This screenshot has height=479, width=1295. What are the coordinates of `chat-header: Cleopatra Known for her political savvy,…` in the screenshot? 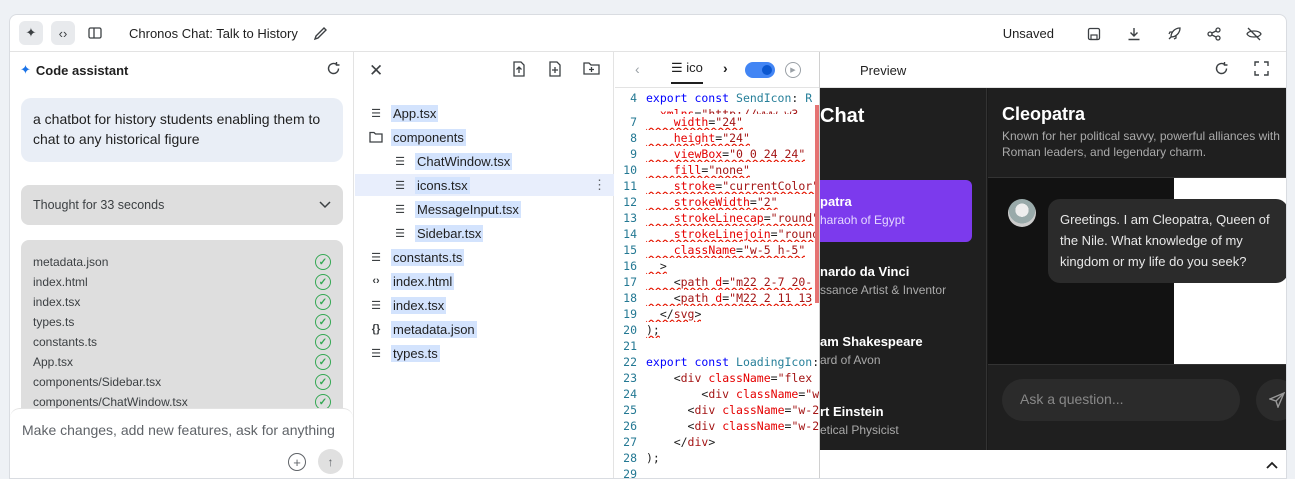 It's located at (1137, 133).